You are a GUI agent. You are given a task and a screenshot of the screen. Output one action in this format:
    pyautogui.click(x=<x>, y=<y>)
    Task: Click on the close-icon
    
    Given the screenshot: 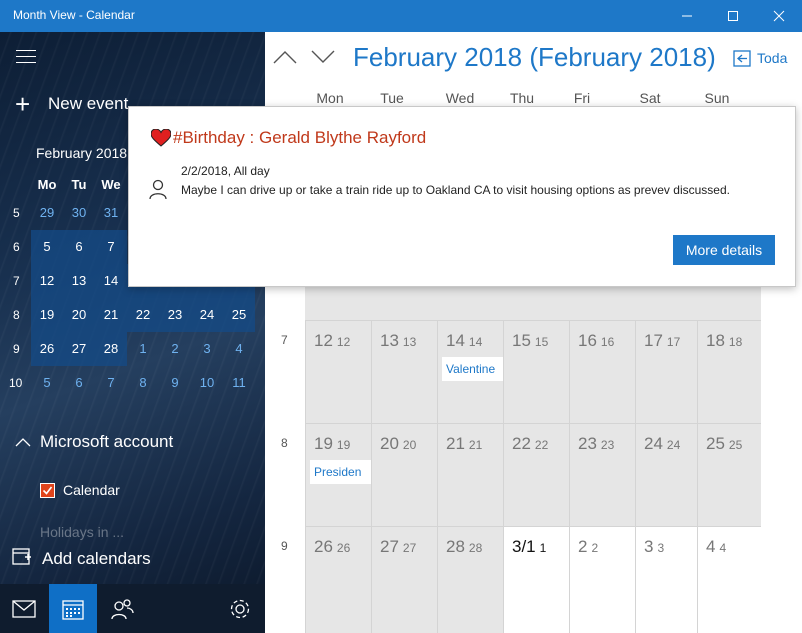 What is the action you would take?
    pyautogui.click(x=779, y=16)
    